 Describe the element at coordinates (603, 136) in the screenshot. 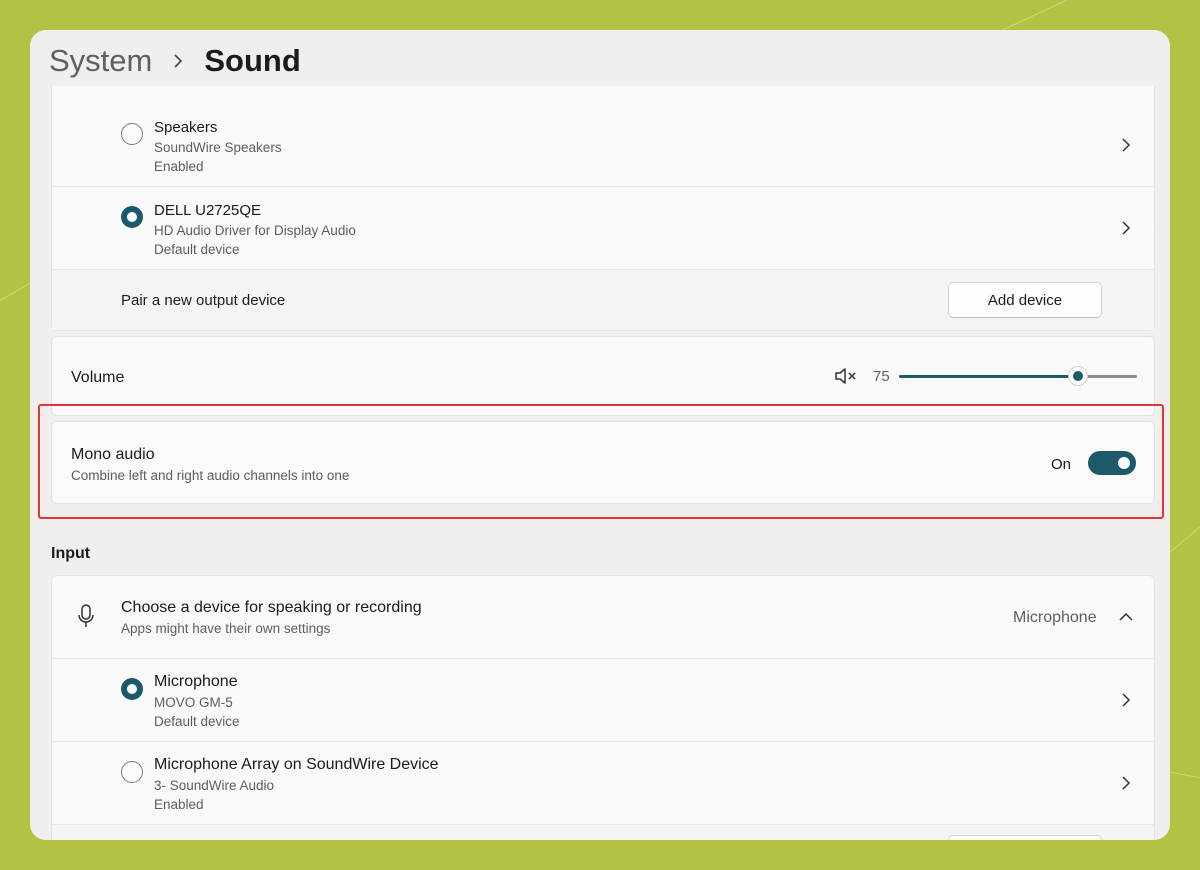

I see `output-device-speakers: Speakers SoundWire Speakers Enabled` at that location.